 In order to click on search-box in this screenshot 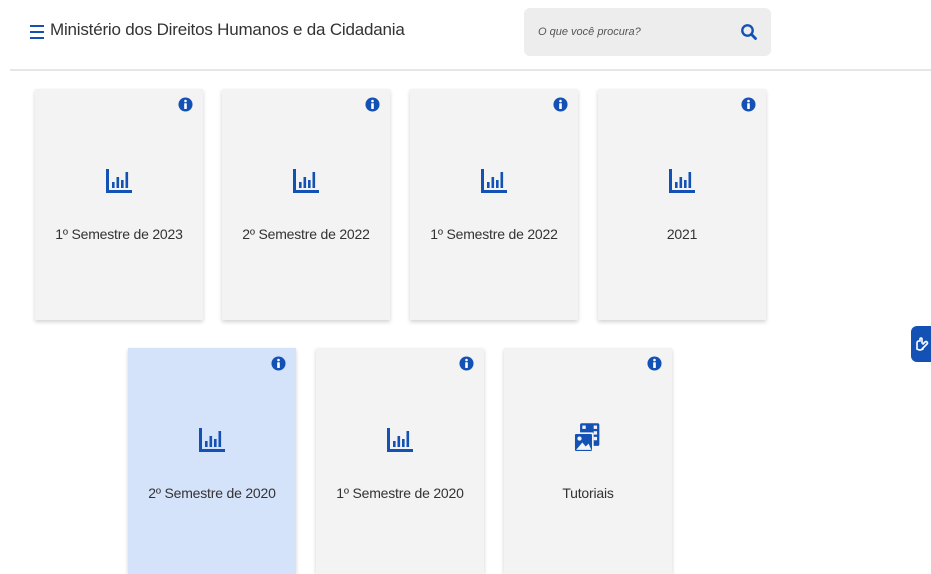, I will do `click(647, 32)`.